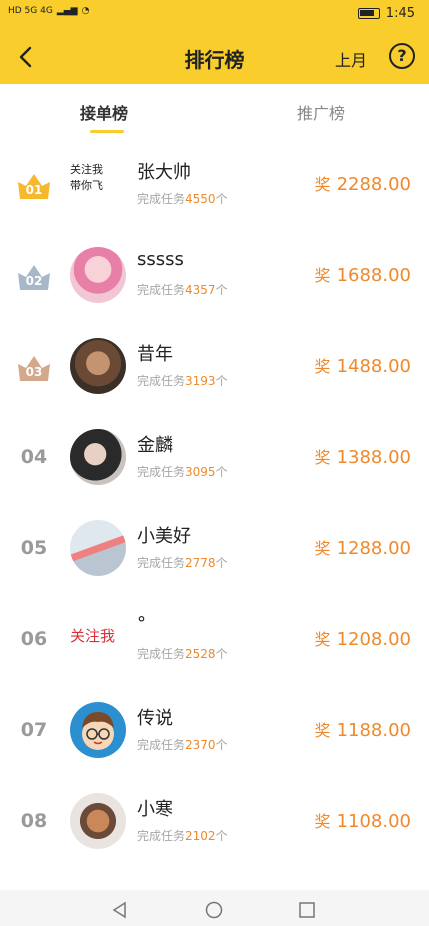 Image resolution: width=429 pixels, height=926 pixels. Describe the element at coordinates (34, 372) in the screenshot. I see `rank-number: 03` at that location.